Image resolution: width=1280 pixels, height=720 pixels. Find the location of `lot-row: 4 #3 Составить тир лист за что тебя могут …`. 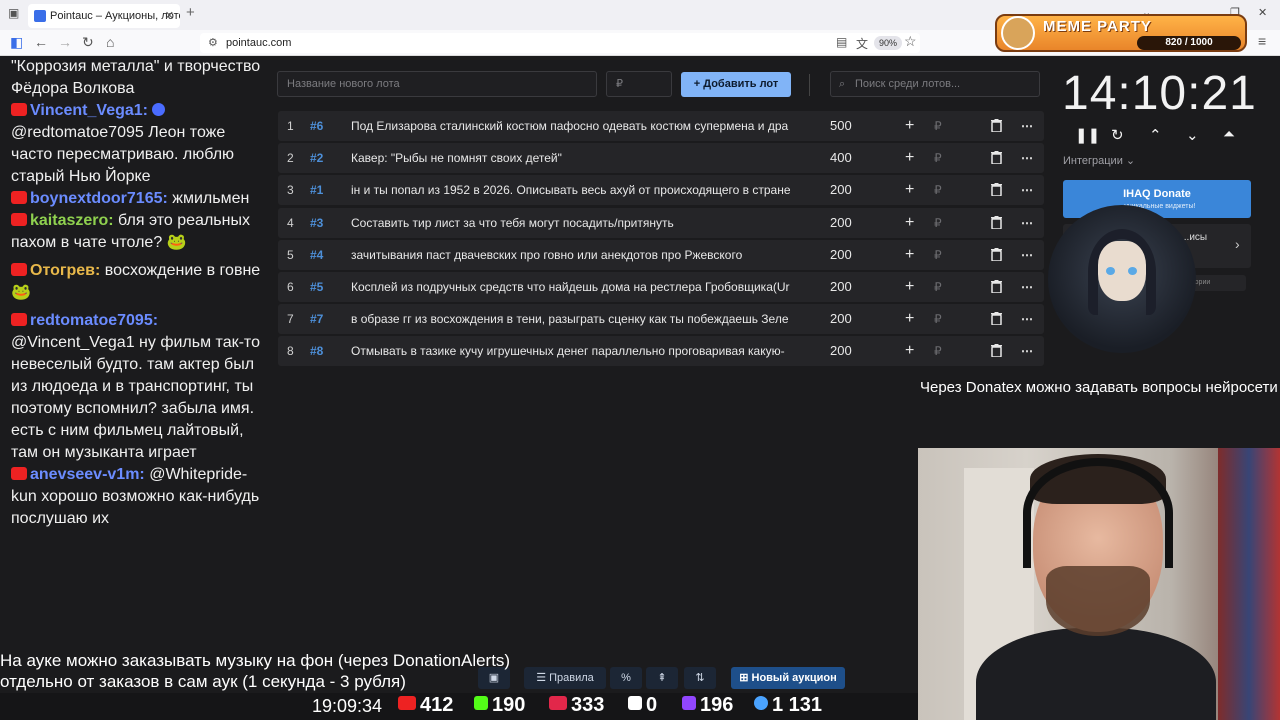

lot-row: 4 #3 Составить тир лист за что тебя могут … is located at coordinates (661, 222).